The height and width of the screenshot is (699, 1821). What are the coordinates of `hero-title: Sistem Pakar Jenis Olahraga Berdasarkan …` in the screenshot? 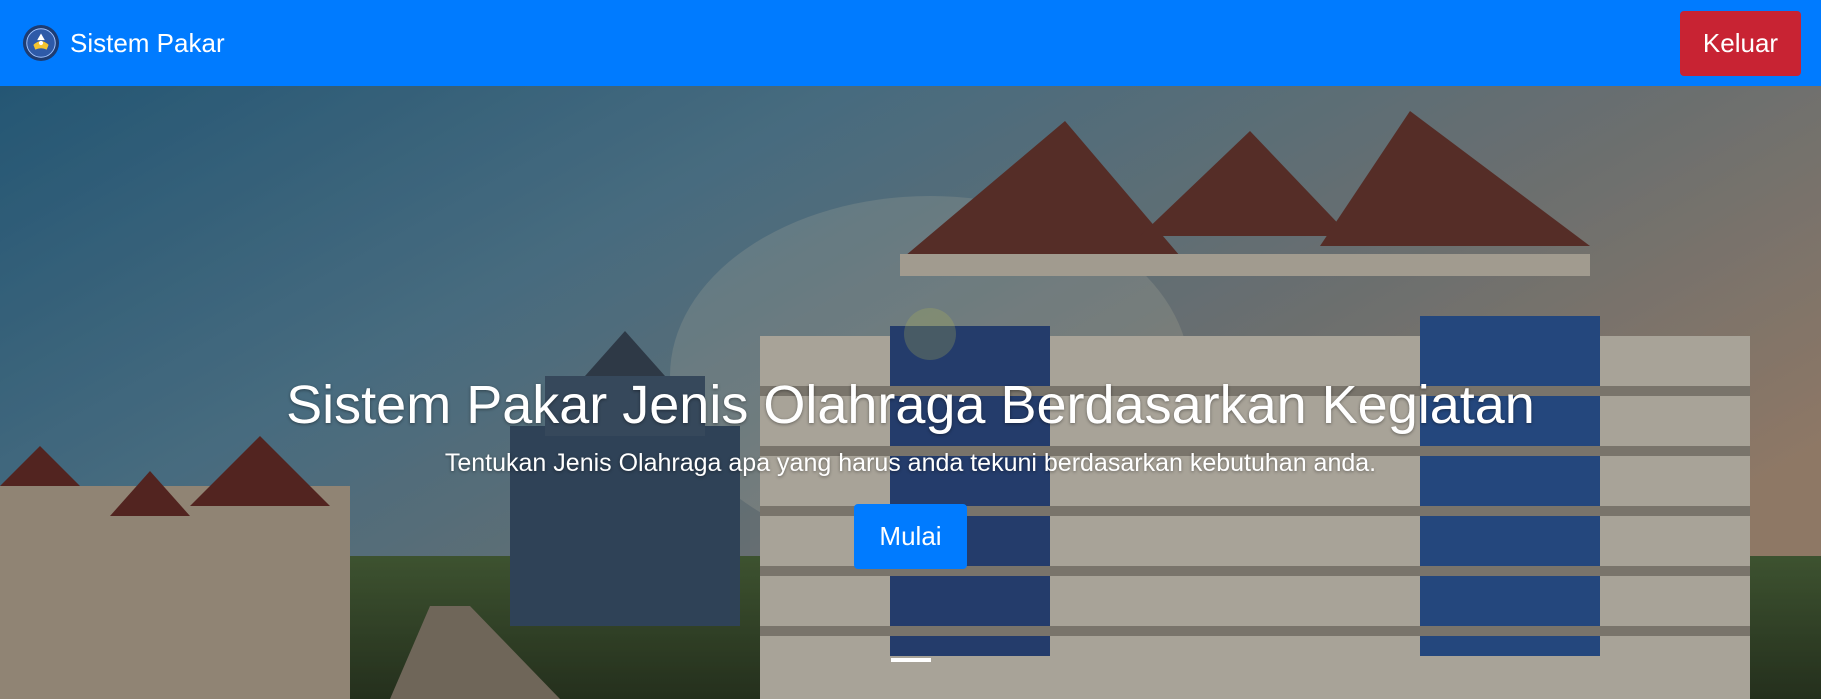 It's located at (910, 405).